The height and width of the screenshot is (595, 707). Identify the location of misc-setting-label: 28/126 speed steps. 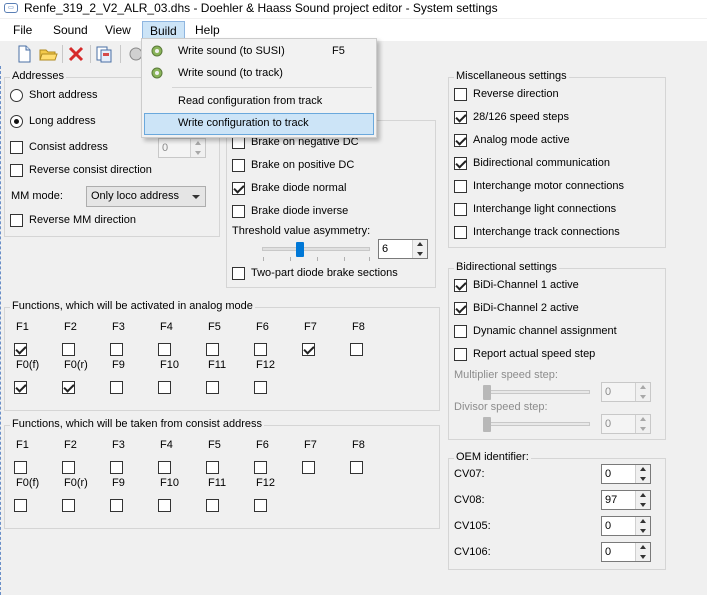
(521, 117).